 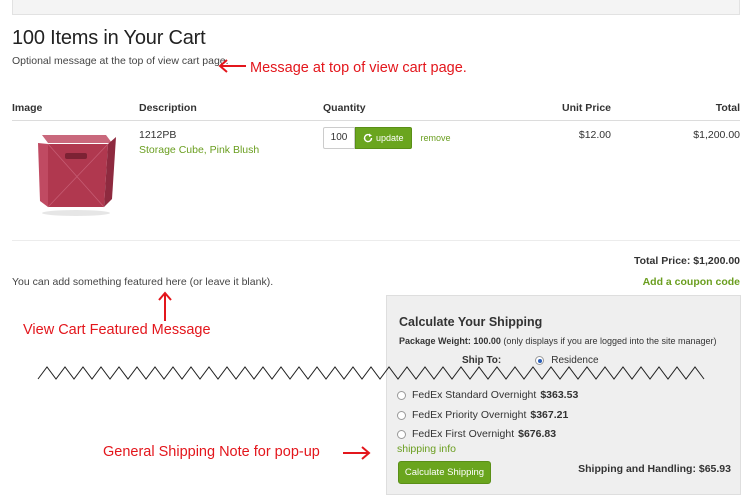 What do you see at coordinates (691, 282) in the screenshot?
I see `add-coupon-link: Add a coupon code` at bounding box center [691, 282].